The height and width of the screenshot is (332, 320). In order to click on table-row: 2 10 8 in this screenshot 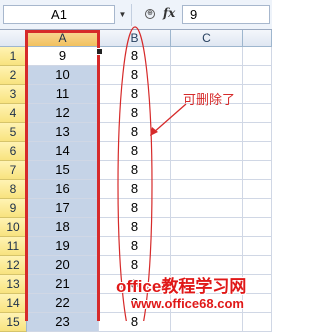, I will do `click(136, 75)`.